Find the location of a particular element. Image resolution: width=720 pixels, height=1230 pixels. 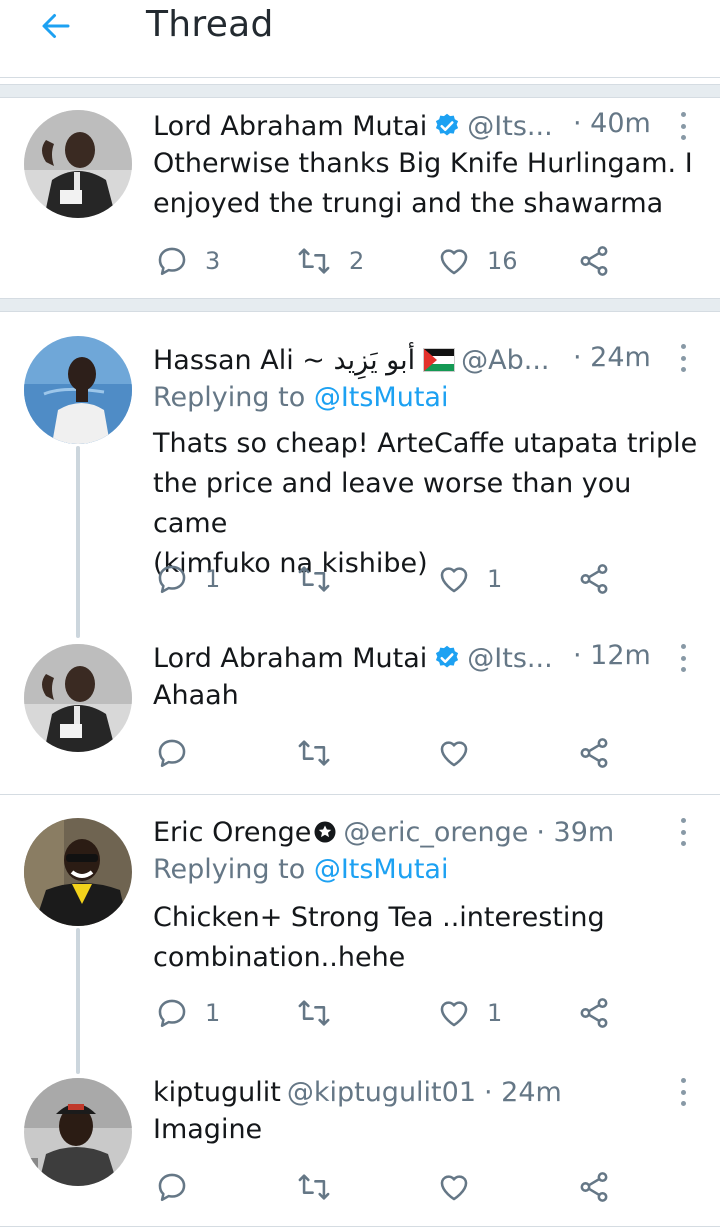

reply-button: 3 is located at coordinates (187, 261).